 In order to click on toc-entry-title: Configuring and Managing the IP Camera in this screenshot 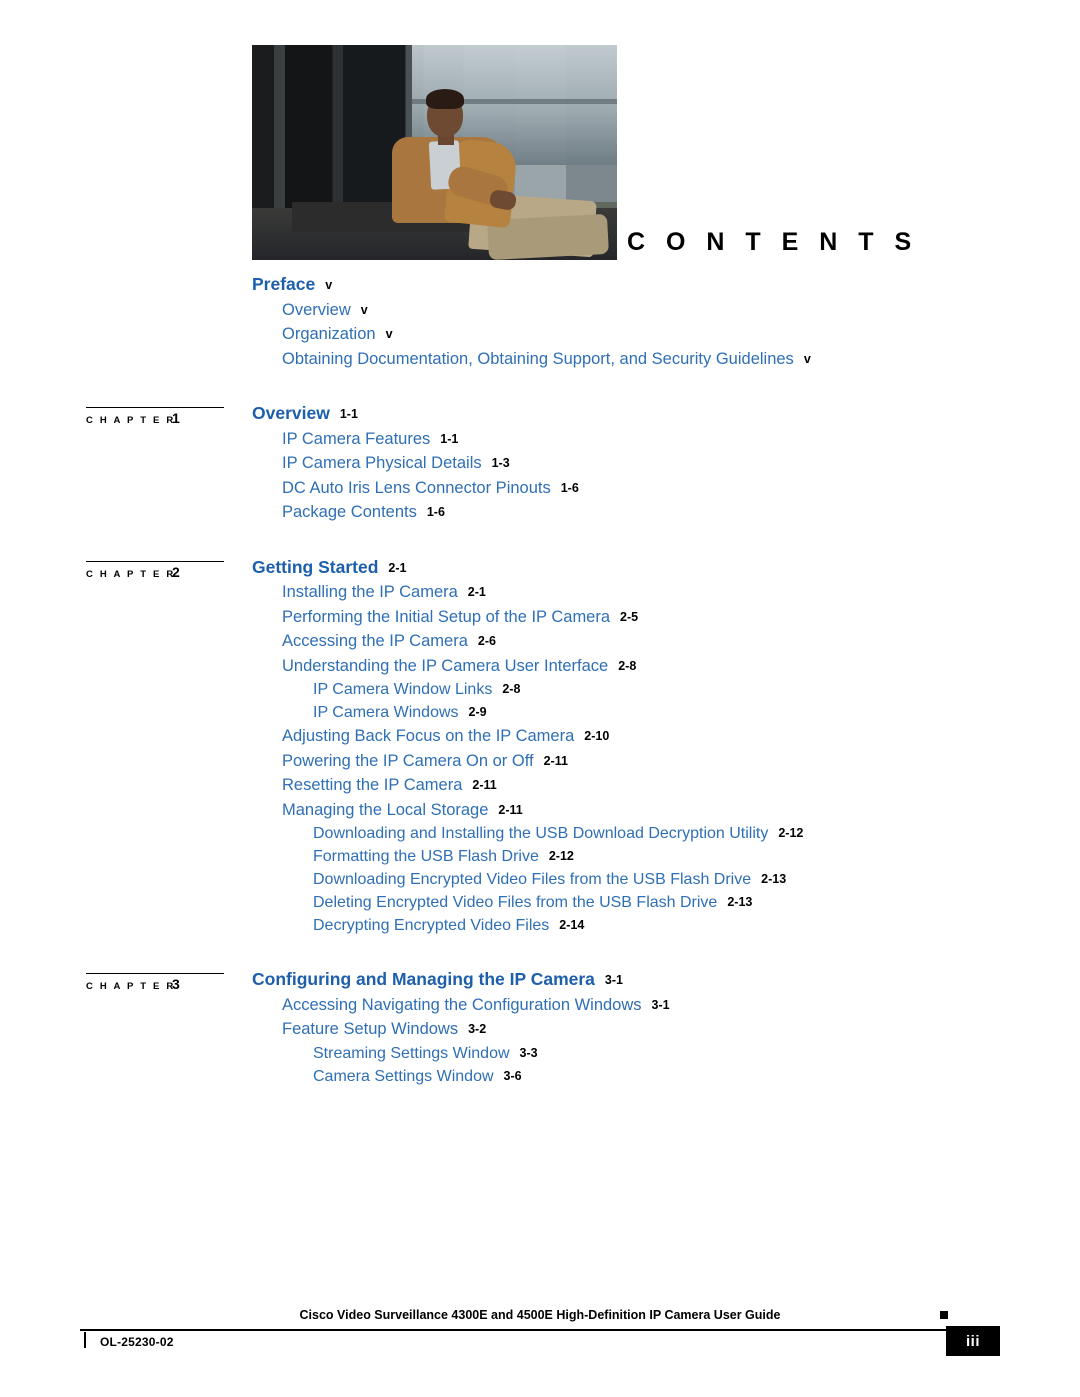, I will do `click(423, 979)`.